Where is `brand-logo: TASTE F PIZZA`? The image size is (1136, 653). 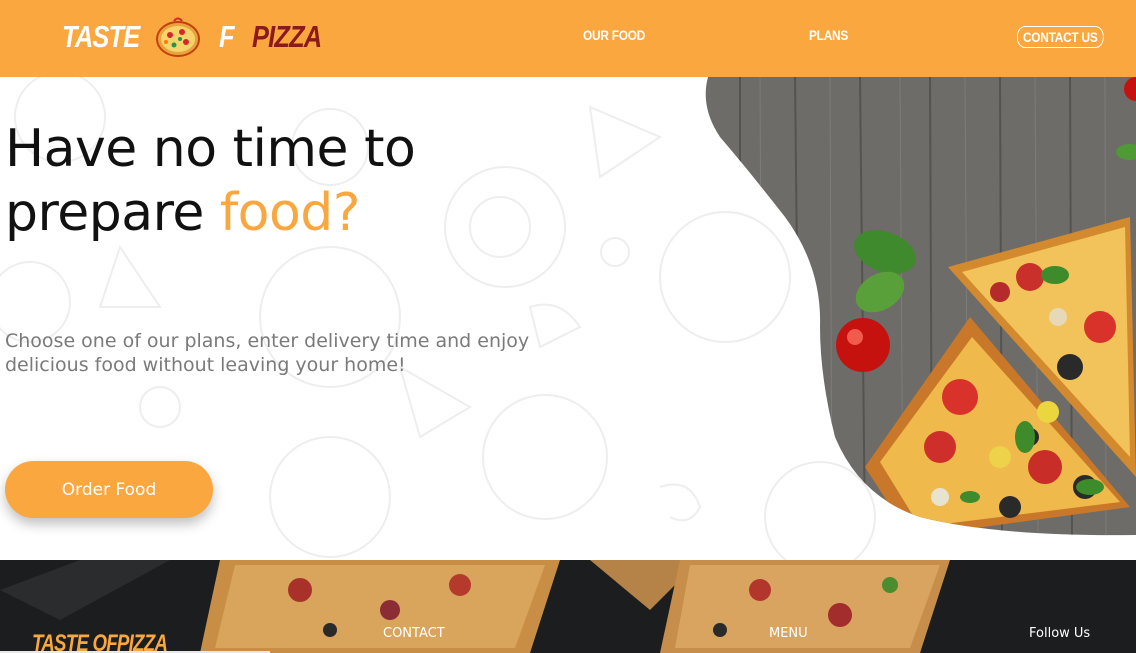 brand-logo: TASTE F PIZZA is located at coordinates (192, 37).